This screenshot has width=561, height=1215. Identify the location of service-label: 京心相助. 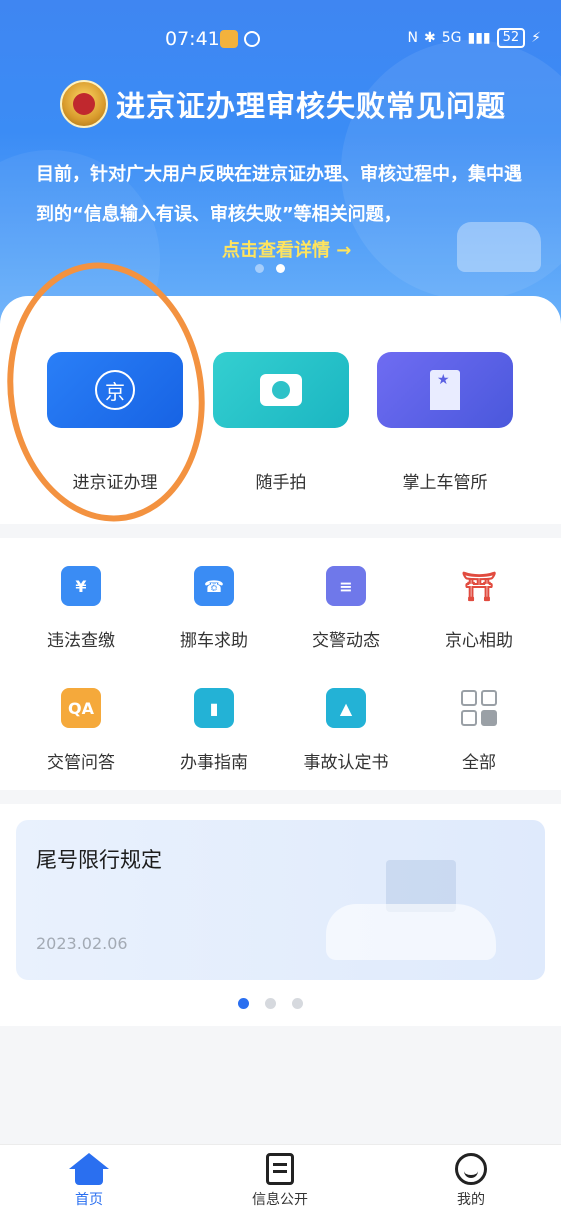
(479, 641).